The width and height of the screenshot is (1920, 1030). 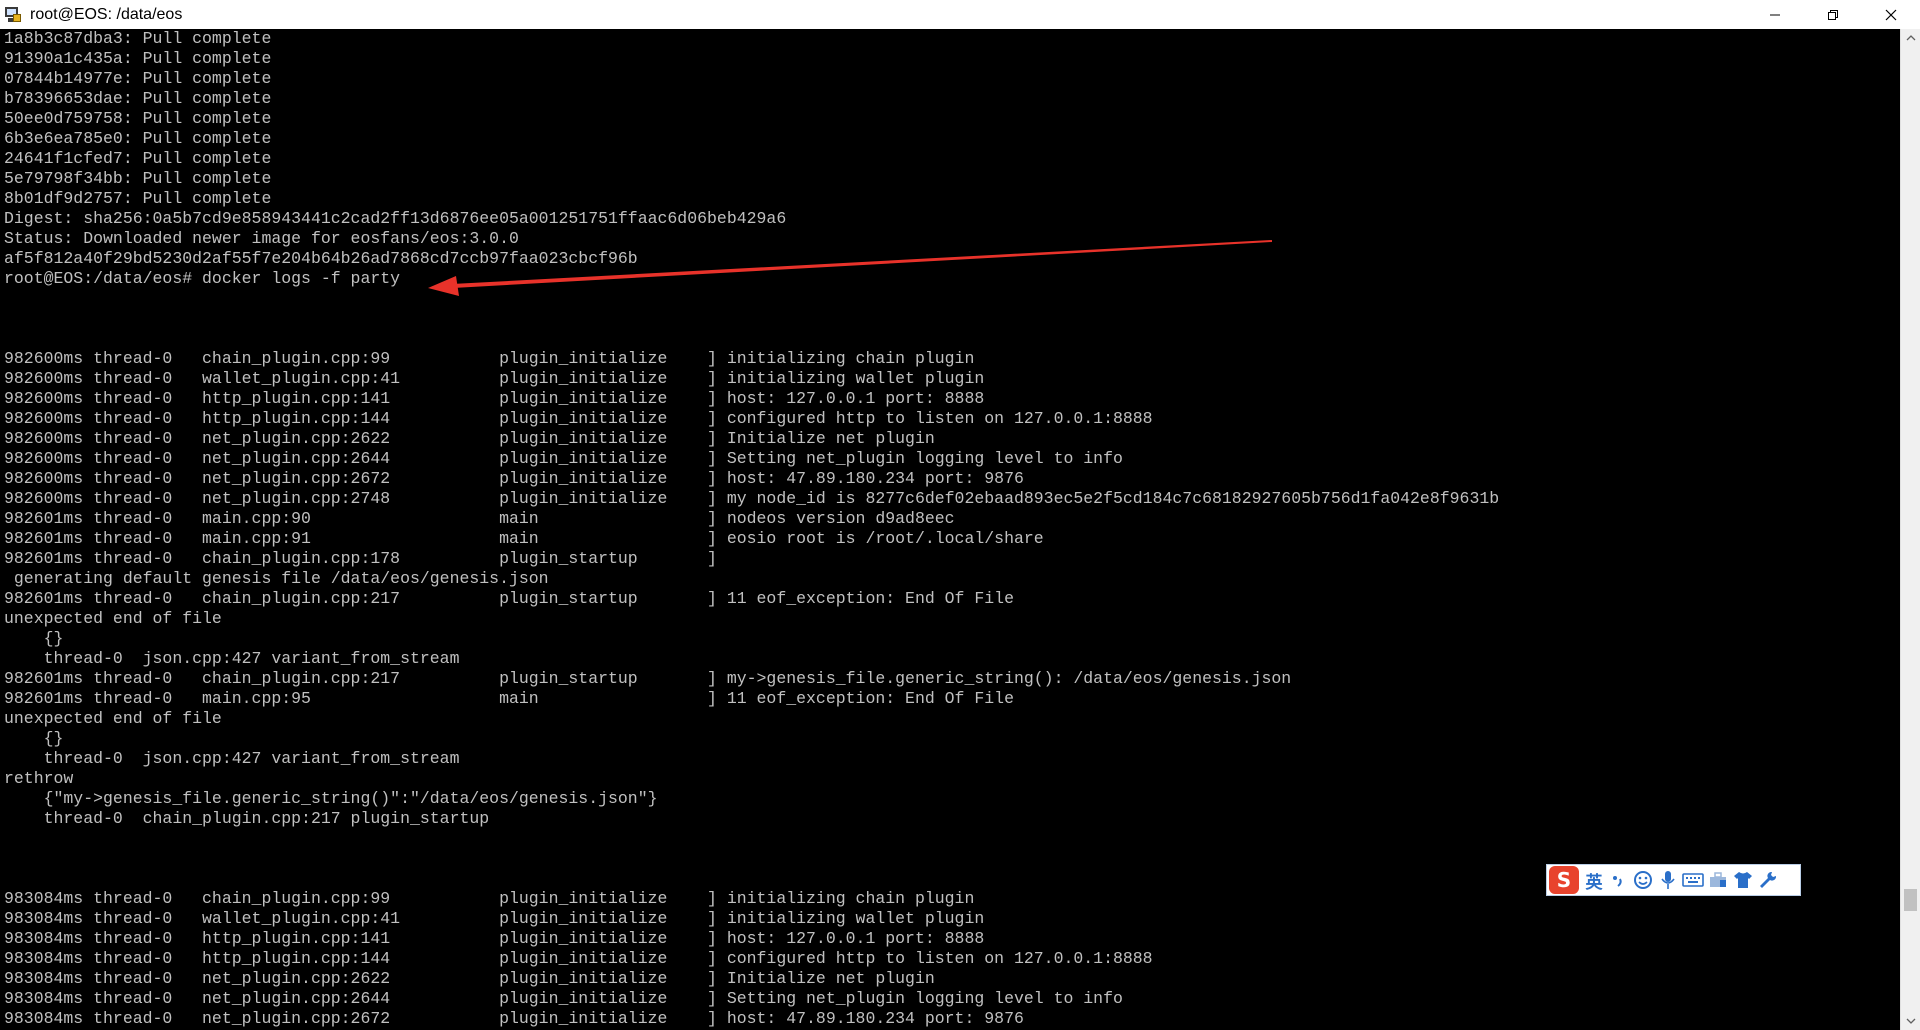 I want to click on restore-icon, so click(x=1833, y=14).